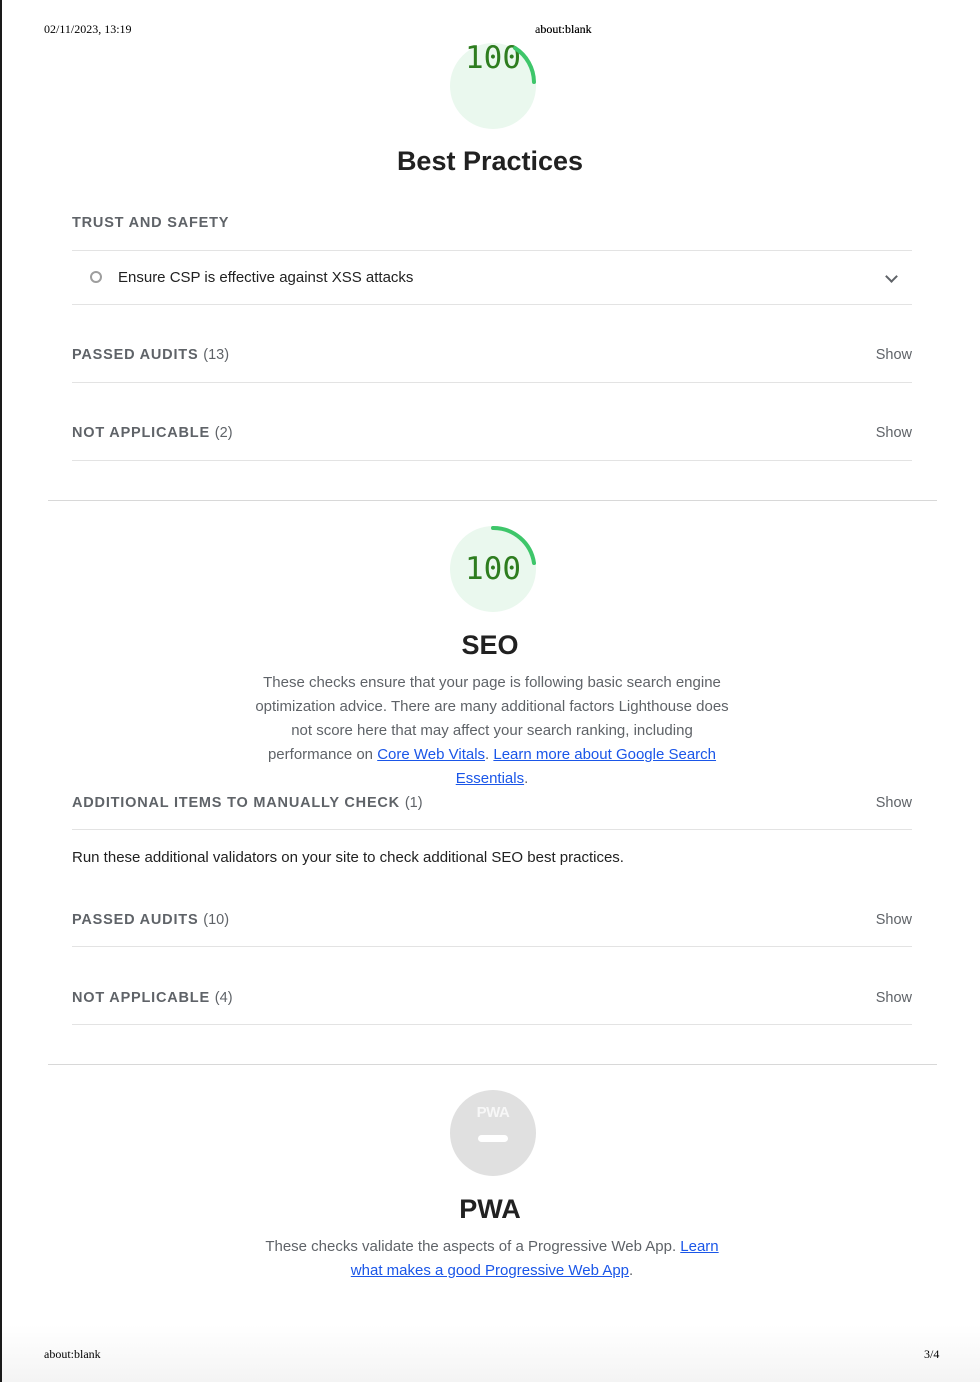  What do you see at coordinates (151, 223) in the screenshot?
I see `trust-and-safety-title: TRUST AND SAFETY` at bounding box center [151, 223].